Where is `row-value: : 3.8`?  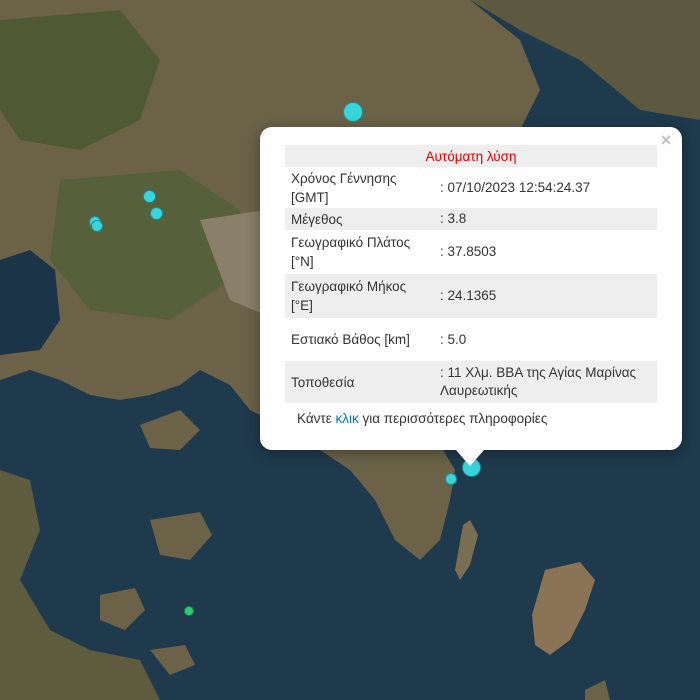
row-value: : 3.8 is located at coordinates (545, 219).